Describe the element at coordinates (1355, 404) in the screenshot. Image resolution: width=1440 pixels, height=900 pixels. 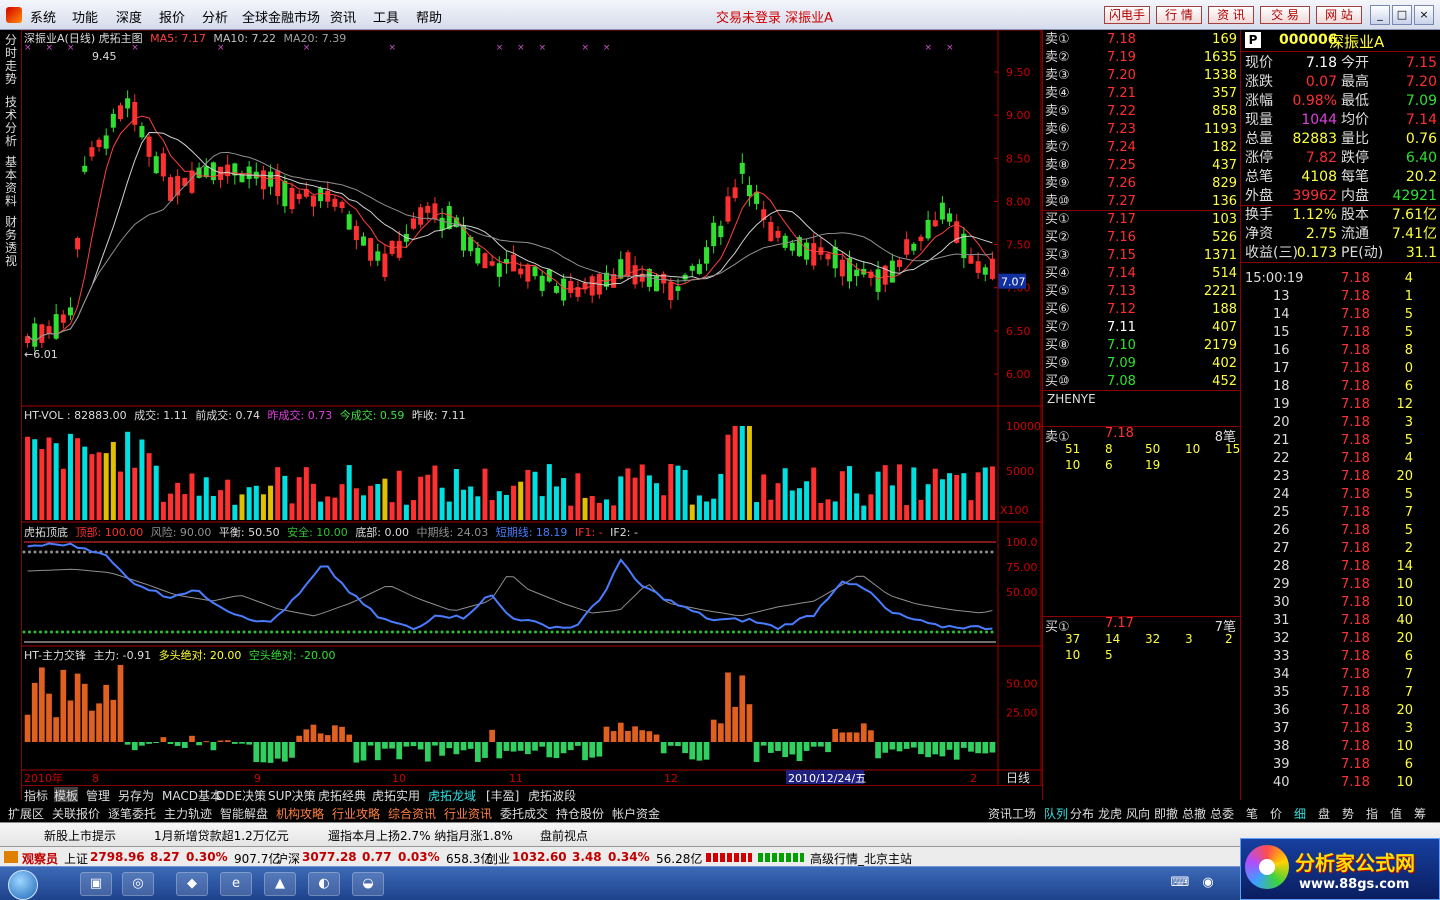
I see `tick-price: 7.18` at that location.